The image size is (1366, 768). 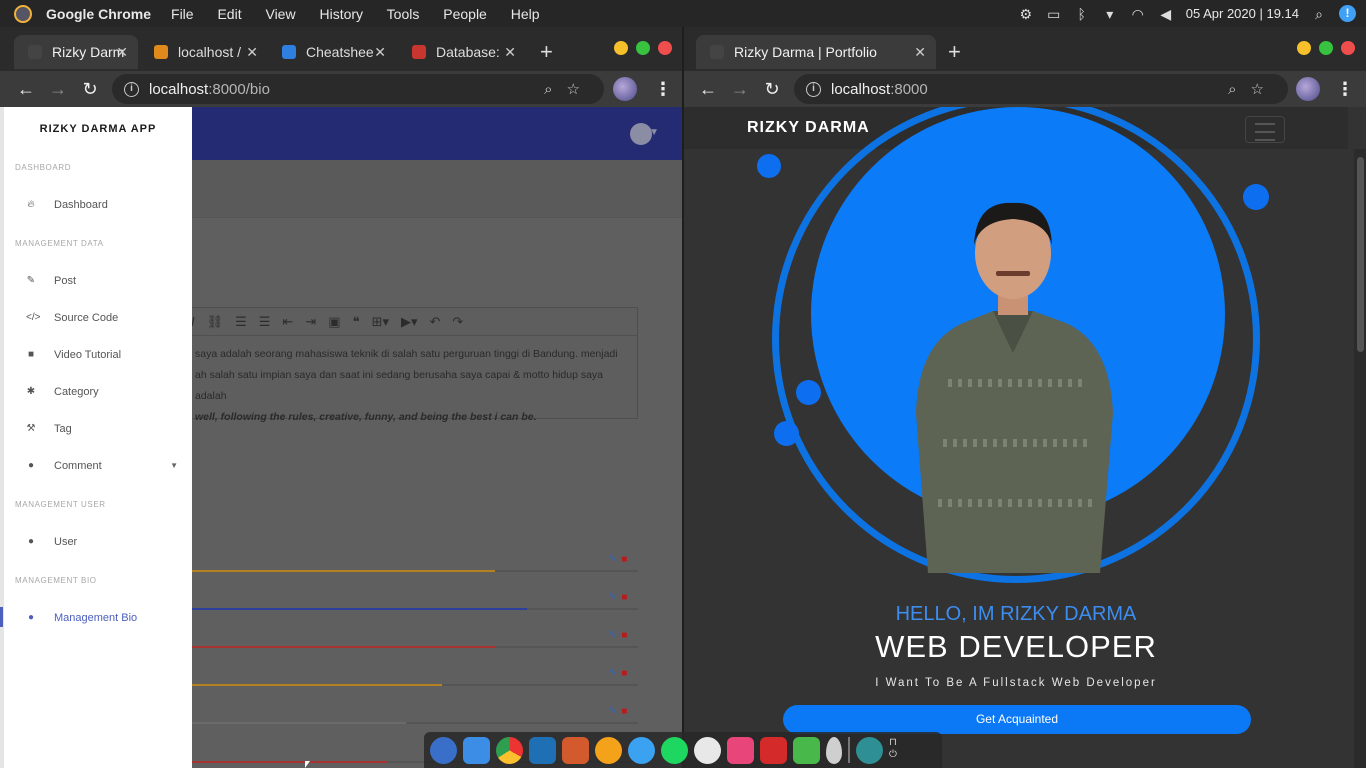 What do you see at coordinates (740, 750) in the screenshot?
I see `video-editor-icon` at bounding box center [740, 750].